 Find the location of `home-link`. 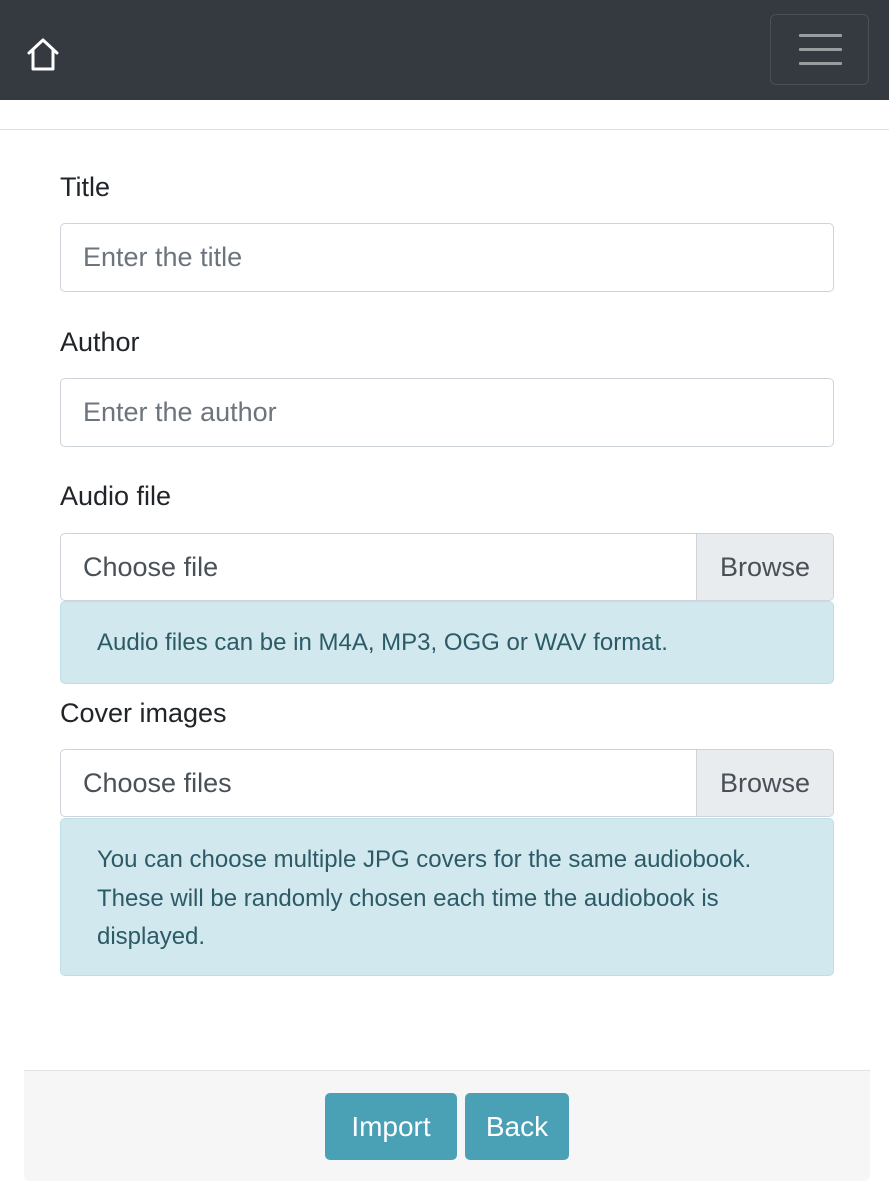

home-link is located at coordinates (43, 55).